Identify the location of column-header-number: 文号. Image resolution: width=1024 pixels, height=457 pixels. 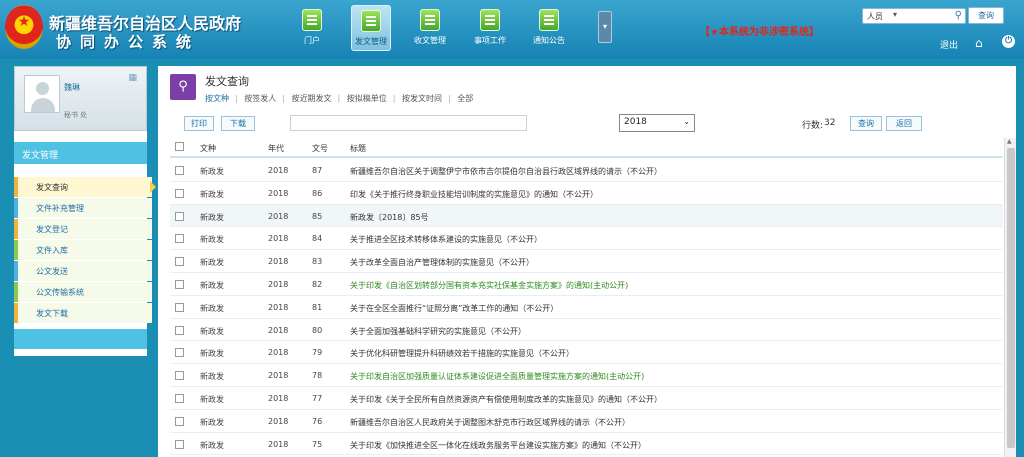
(320, 148).